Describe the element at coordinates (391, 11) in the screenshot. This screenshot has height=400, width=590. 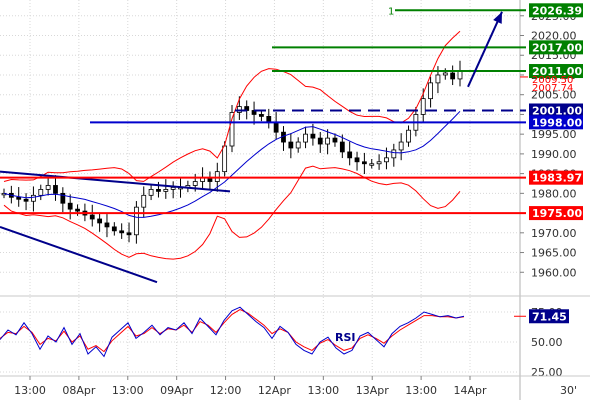
I see `level-marker-label: 1` at that location.